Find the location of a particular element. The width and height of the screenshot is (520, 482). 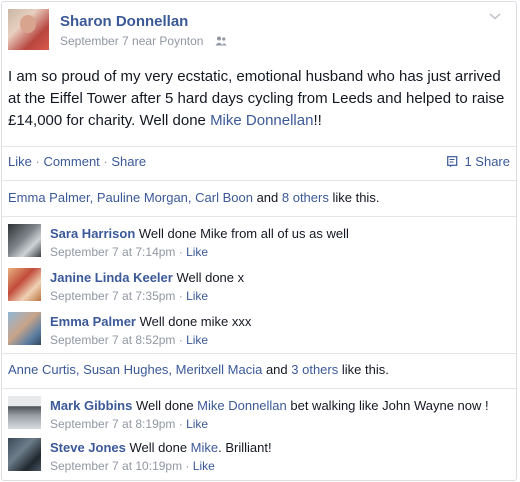

comment-text: bet walking like John Wayne now ! is located at coordinates (387, 405).